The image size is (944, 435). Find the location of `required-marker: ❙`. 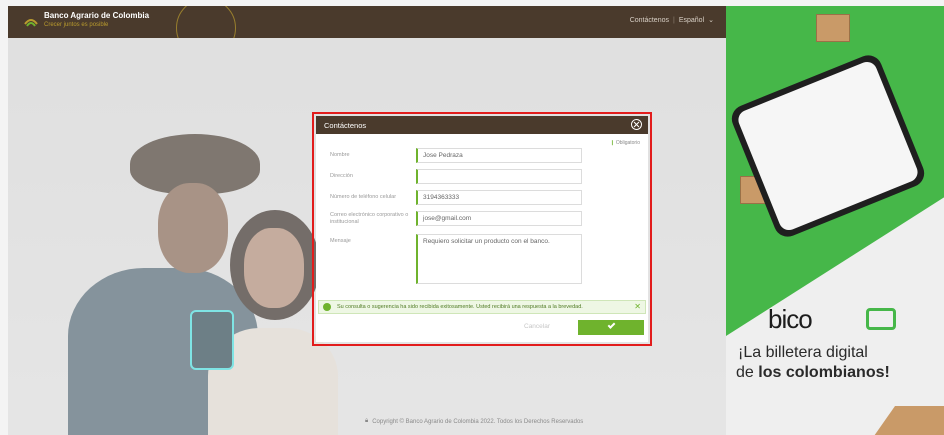

required-marker: ❙ is located at coordinates (612, 143).